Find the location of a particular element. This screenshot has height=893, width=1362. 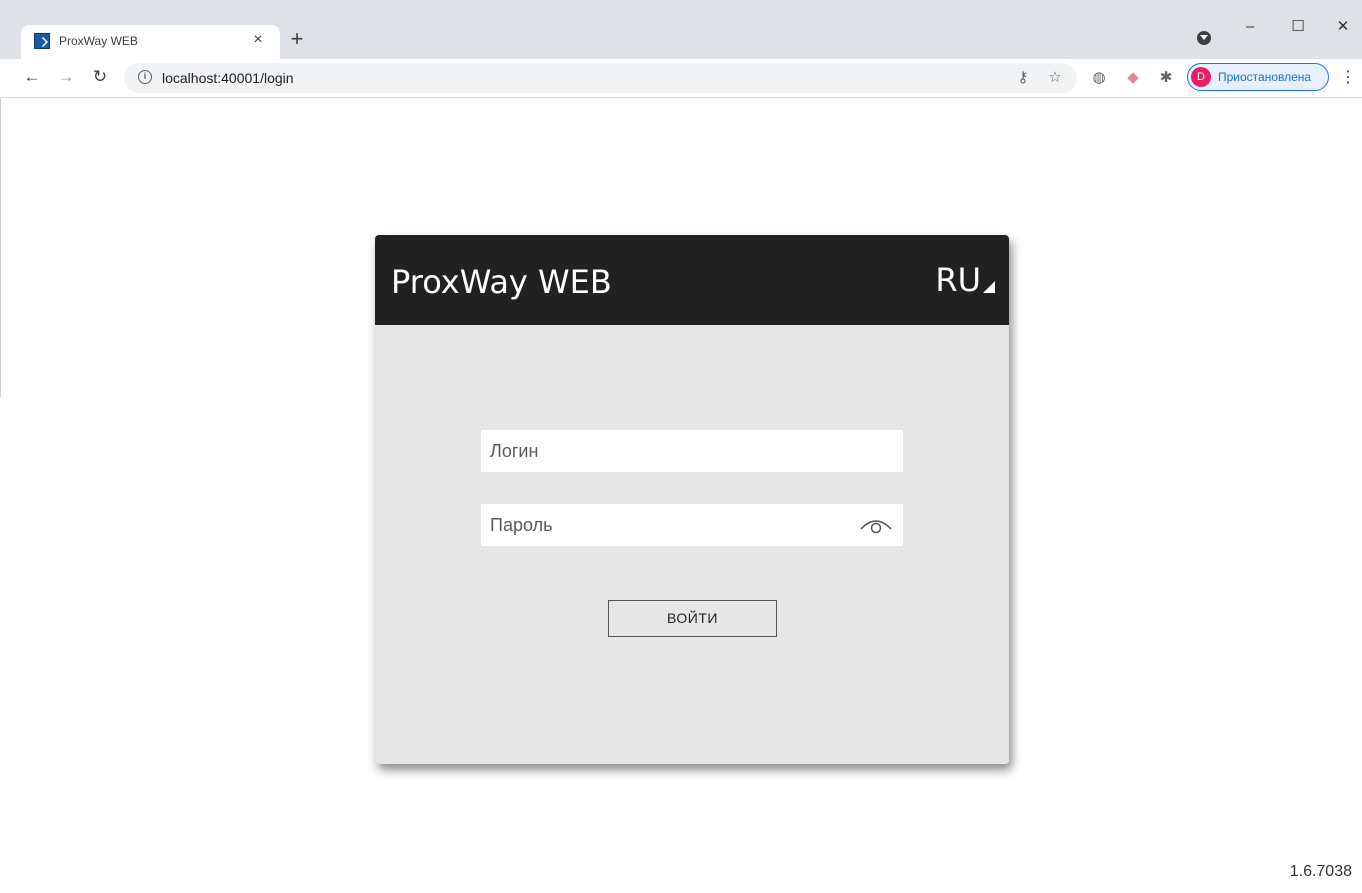

tab-title: ProxWay WEB is located at coordinates (98, 41).